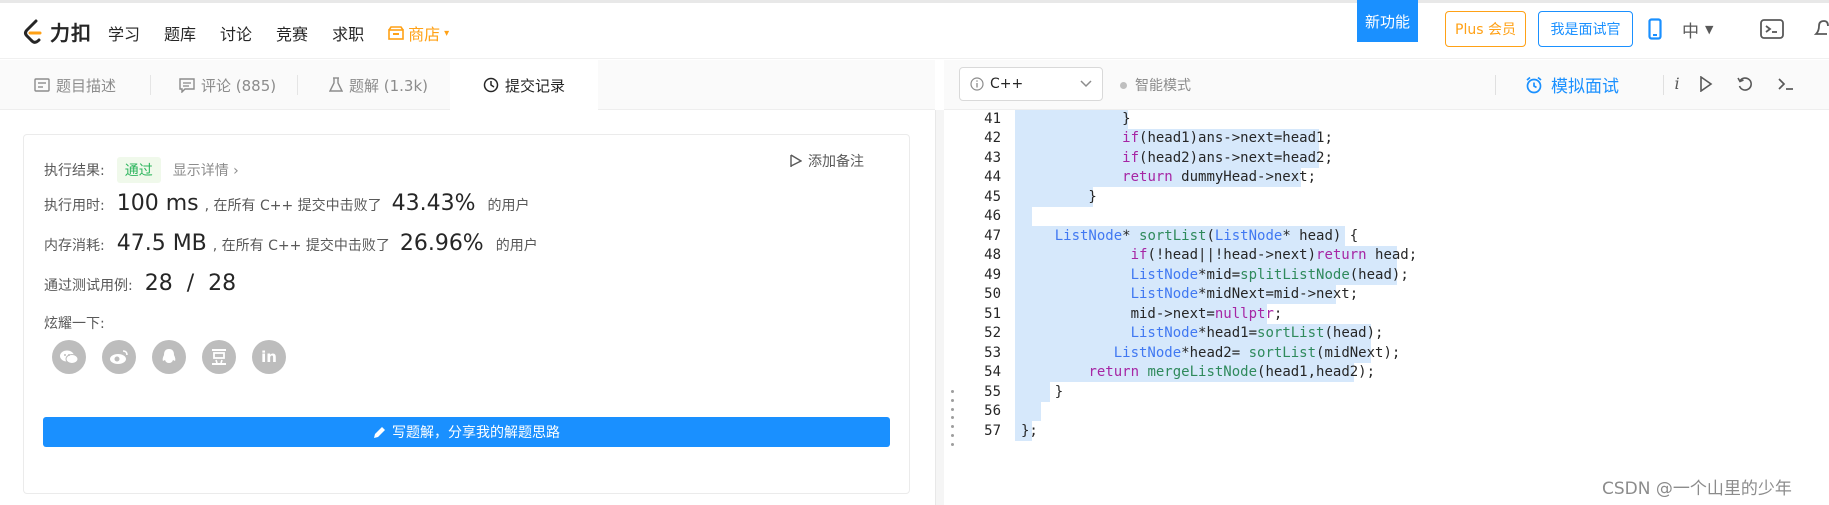 The width and height of the screenshot is (1829, 505). What do you see at coordinates (1395, 119) in the screenshot?
I see `code-line: 41 }` at bounding box center [1395, 119].